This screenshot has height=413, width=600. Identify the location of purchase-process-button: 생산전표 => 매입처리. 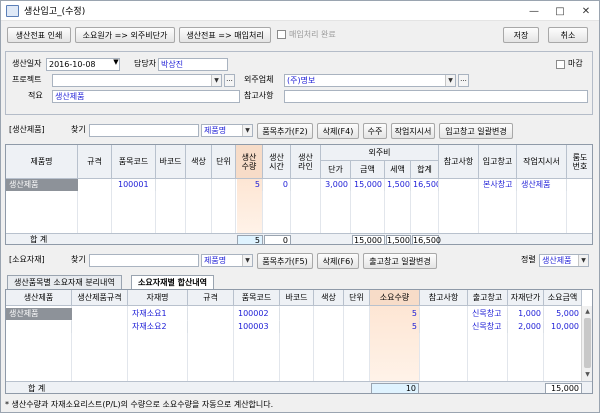
(225, 35).